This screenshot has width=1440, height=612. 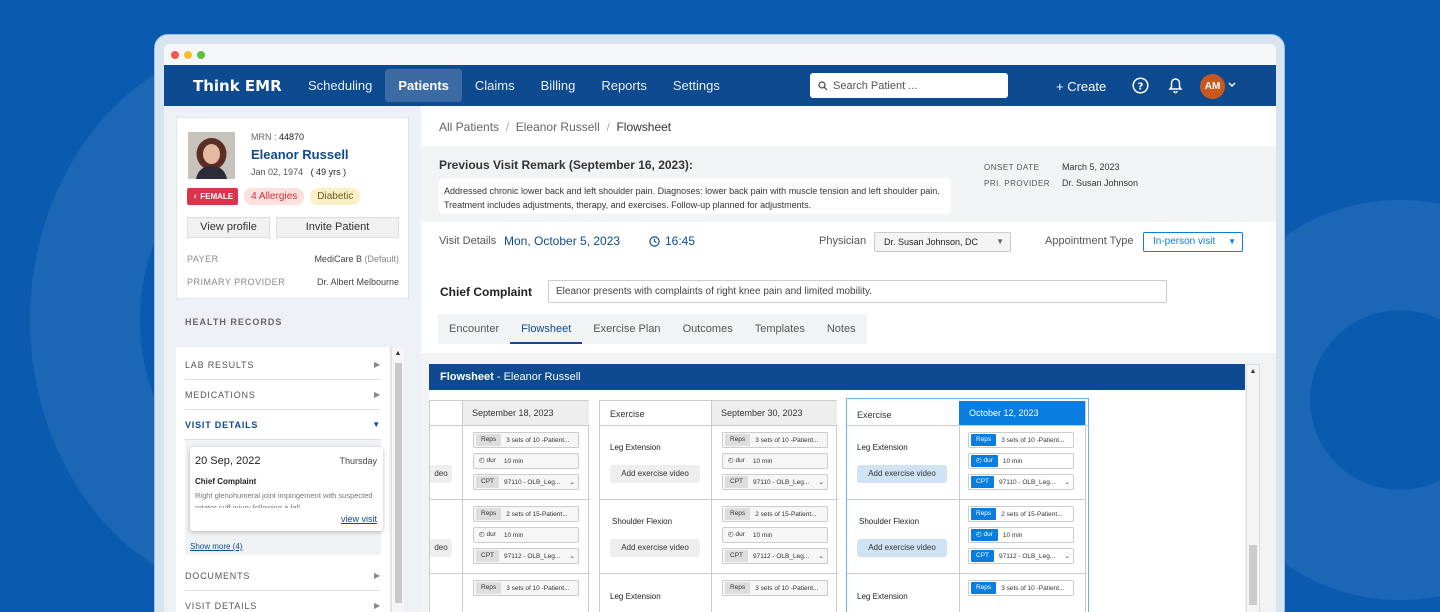 I want to click on nav-tab-billing: Billing, so click(x=558, y=85).